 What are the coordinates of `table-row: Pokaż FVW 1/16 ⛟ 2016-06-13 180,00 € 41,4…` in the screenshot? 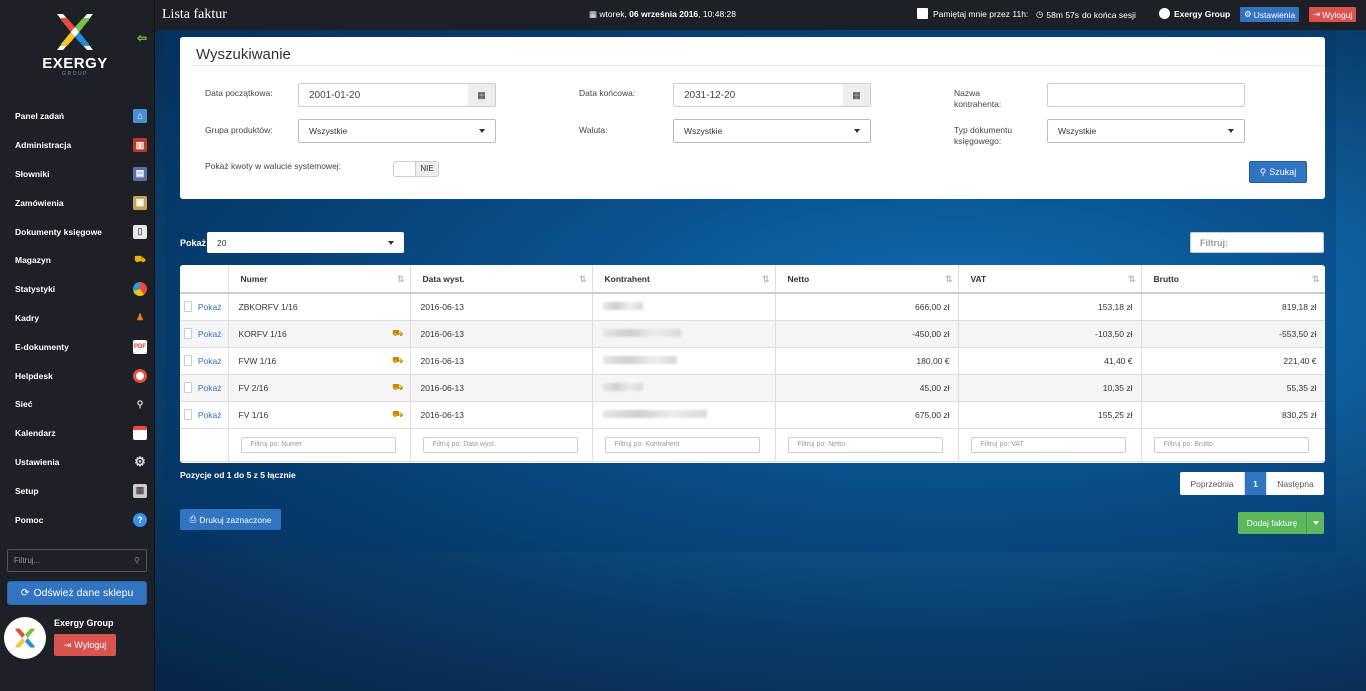 It's located at (752, 361).